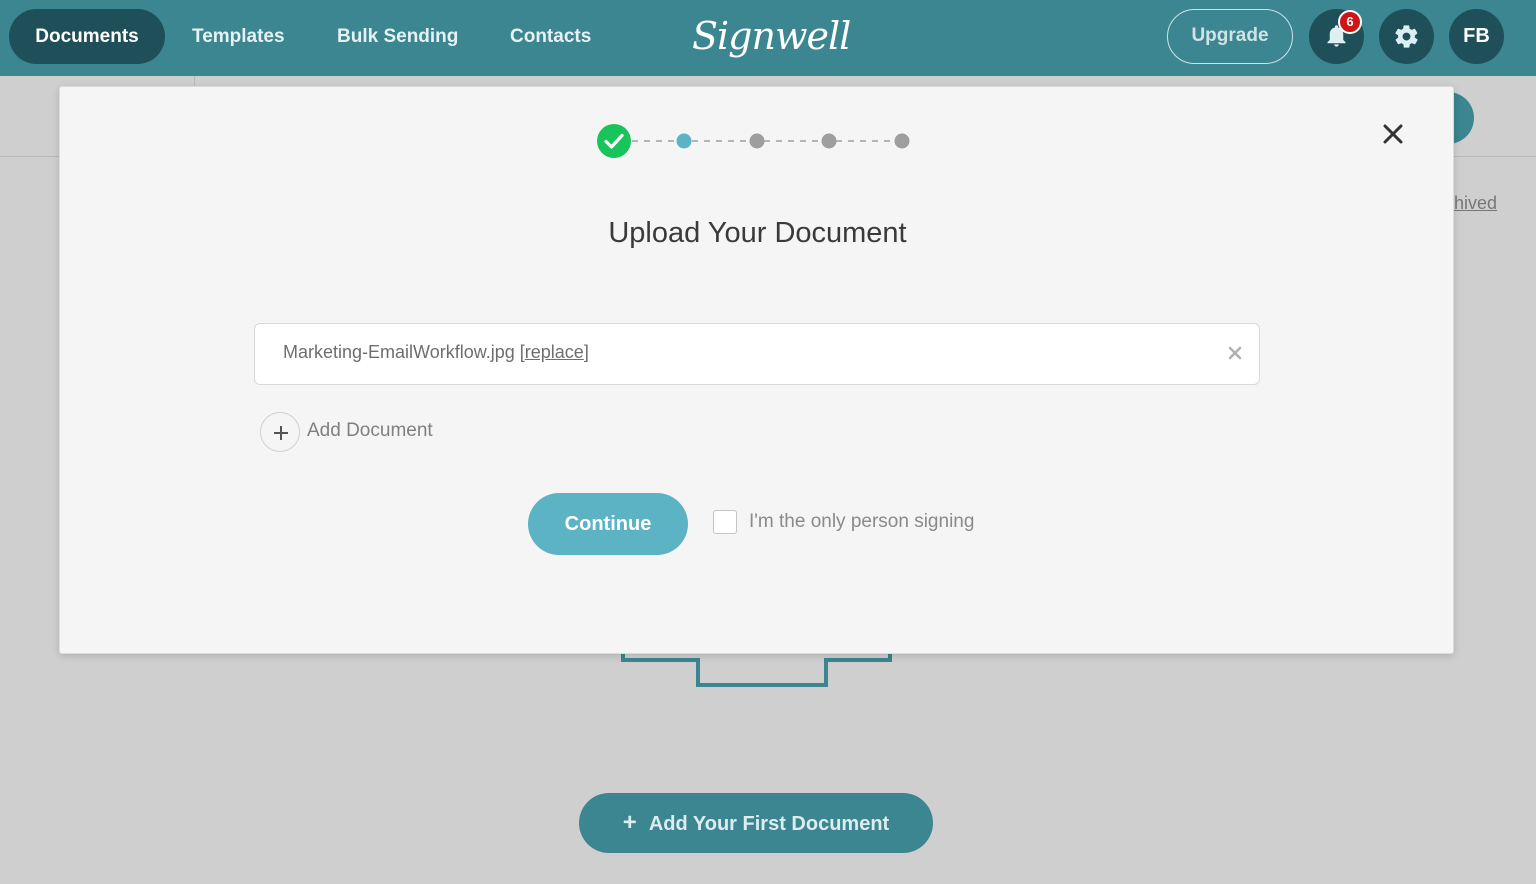 This screenshot has width=1536, height=884. What do you see at coordinates (550, 36) in the screenshot?
I see `nav-contacts: Contacts` at bounding box center [550, 36].